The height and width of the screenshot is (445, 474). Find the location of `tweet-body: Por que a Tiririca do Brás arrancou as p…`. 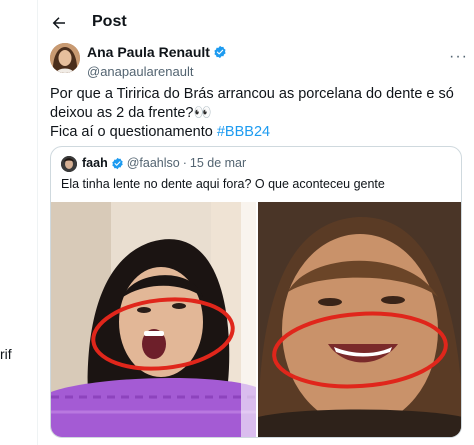

tweet-body: Por que a Tiririca do Brás arrancou as p… is located at coordinates (260, 113).